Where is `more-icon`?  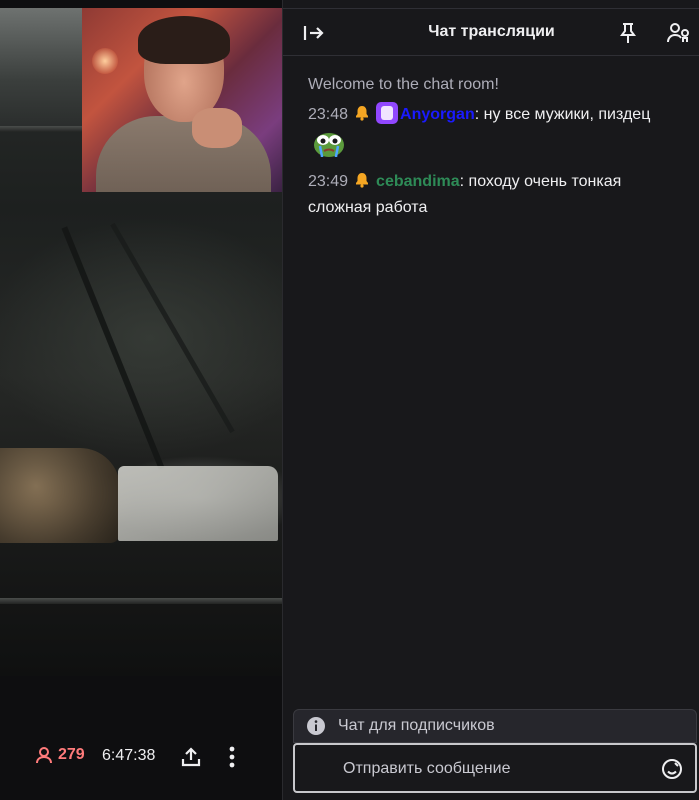 more-icon is located at coordinates (232, 757).